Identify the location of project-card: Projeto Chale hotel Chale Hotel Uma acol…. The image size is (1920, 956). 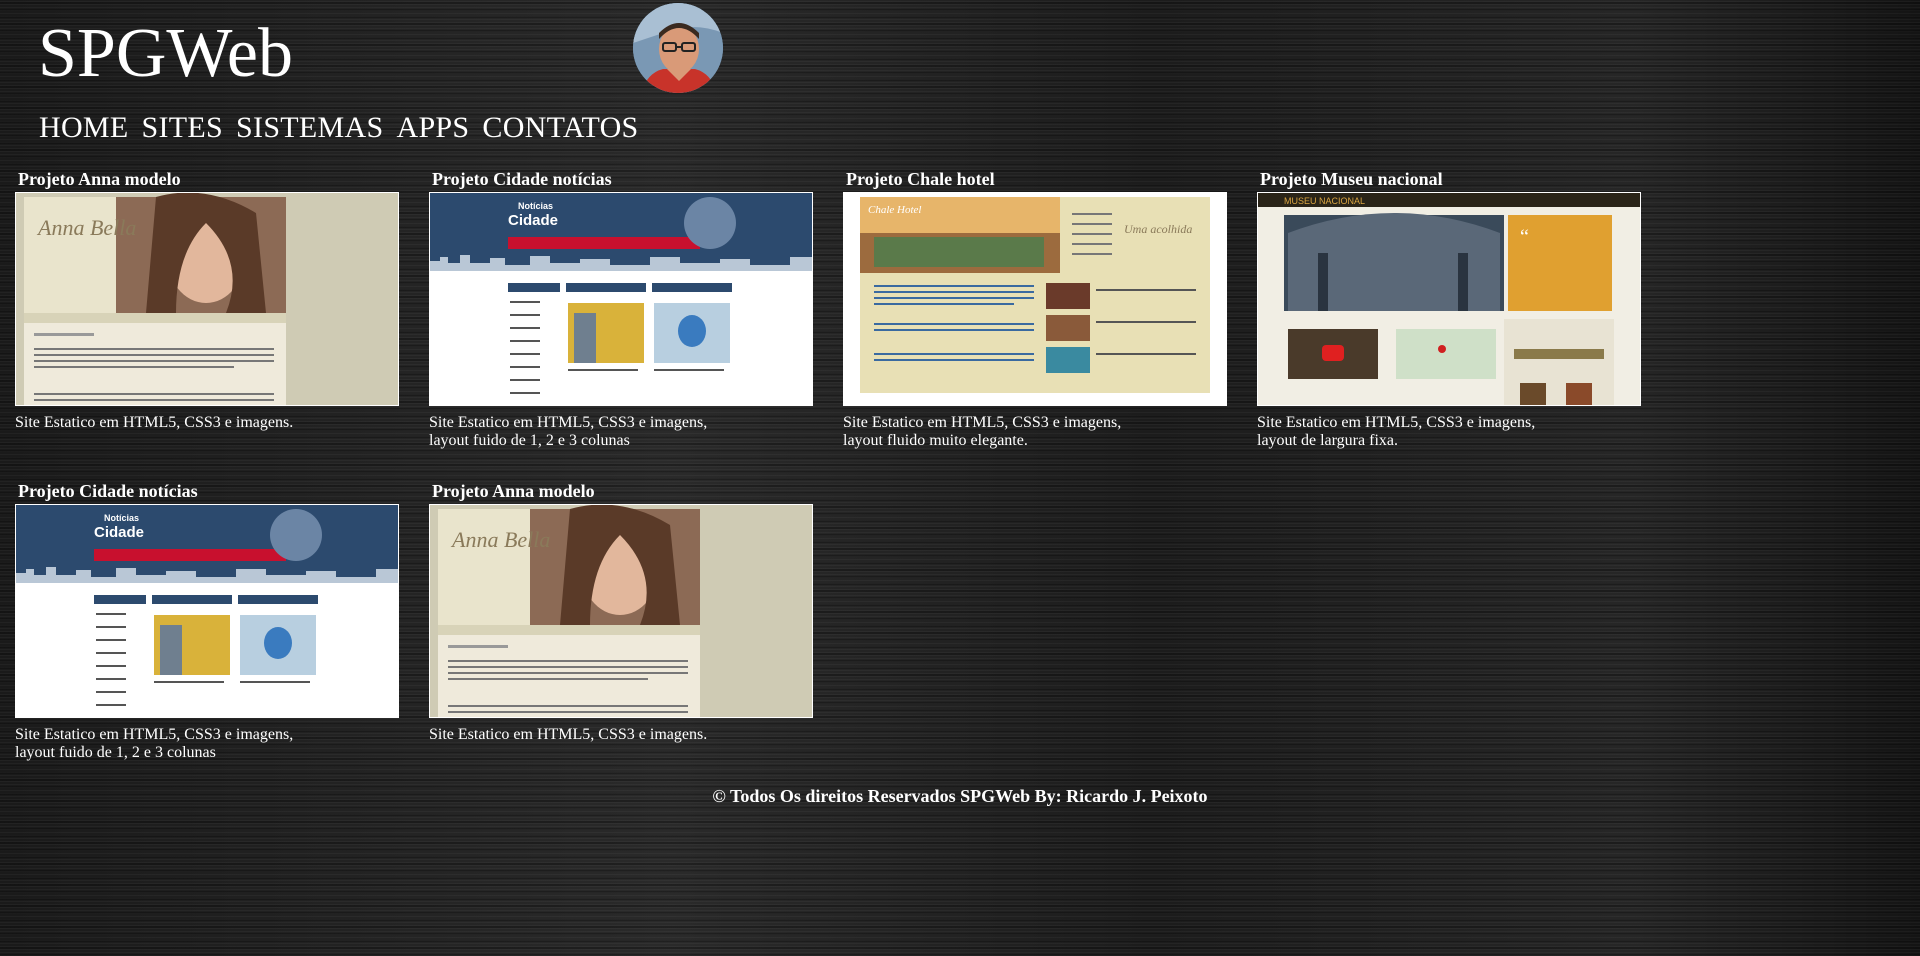
(1035, 309).